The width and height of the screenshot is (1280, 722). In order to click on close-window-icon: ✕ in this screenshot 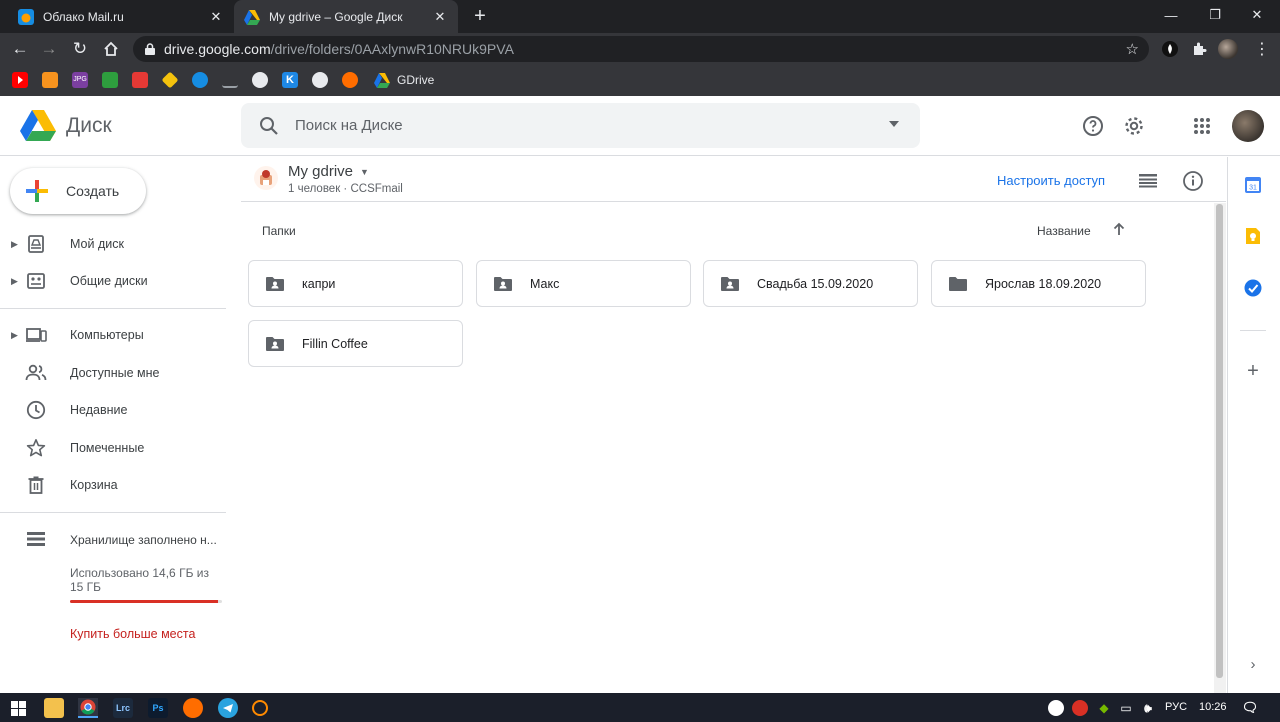, I will do `click(1257, 15)`.